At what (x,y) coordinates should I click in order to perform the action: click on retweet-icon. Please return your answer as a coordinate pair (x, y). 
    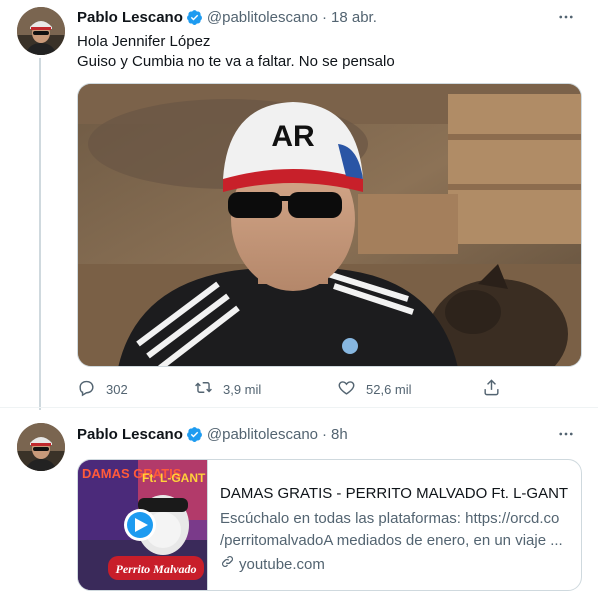
    Looking at the image, I should click on (203, 389).